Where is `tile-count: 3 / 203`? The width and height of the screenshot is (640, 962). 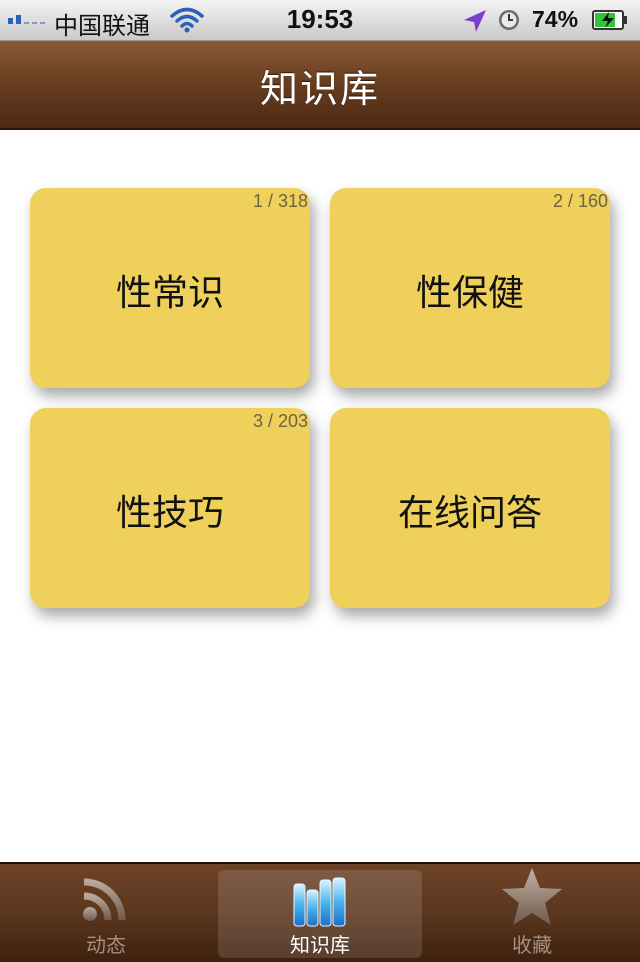 tile-count: 3 / 203 is located at coordinates (280, 421).